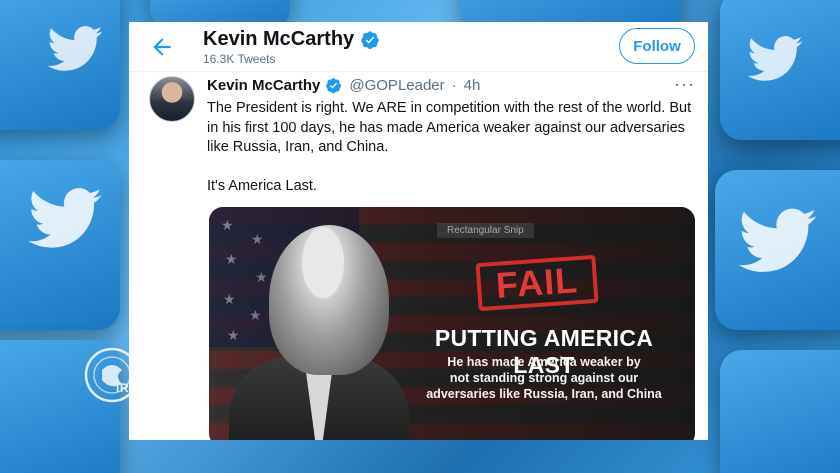 The height and width of the screenshot is (473, 840). What do you see at coordinates (396, 85) in the screenshot?
I see `tweet-handle: @GOPLeader` at bounding box center [396, 85].